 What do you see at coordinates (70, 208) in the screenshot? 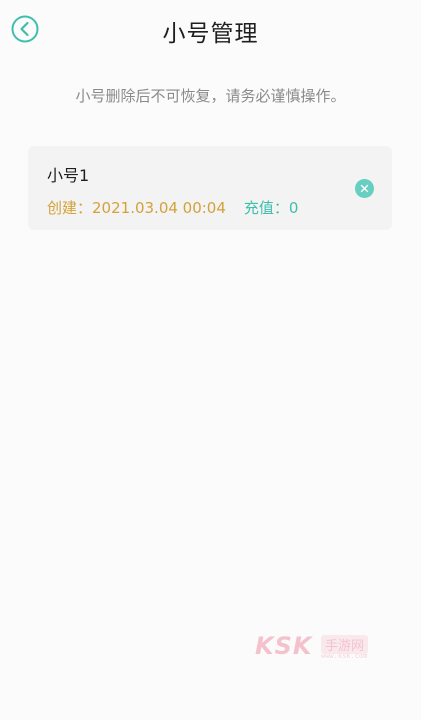
I see `created-label: 创建：` at bounding box center [70, 208].